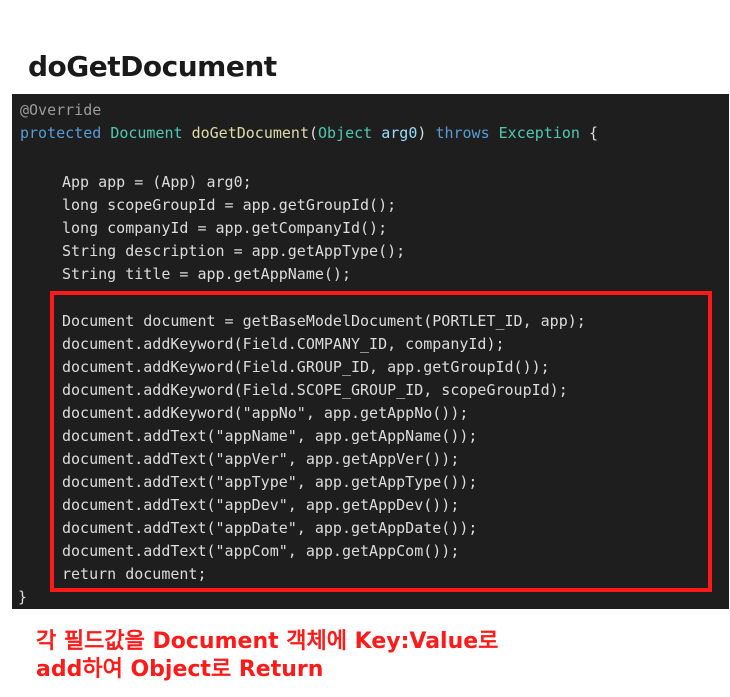 This screenshot has width=730, height=697. Describe the element at coordinates (206, 274) in the screenshot. I see `code-line: String title = app.getAppName();` at that location.